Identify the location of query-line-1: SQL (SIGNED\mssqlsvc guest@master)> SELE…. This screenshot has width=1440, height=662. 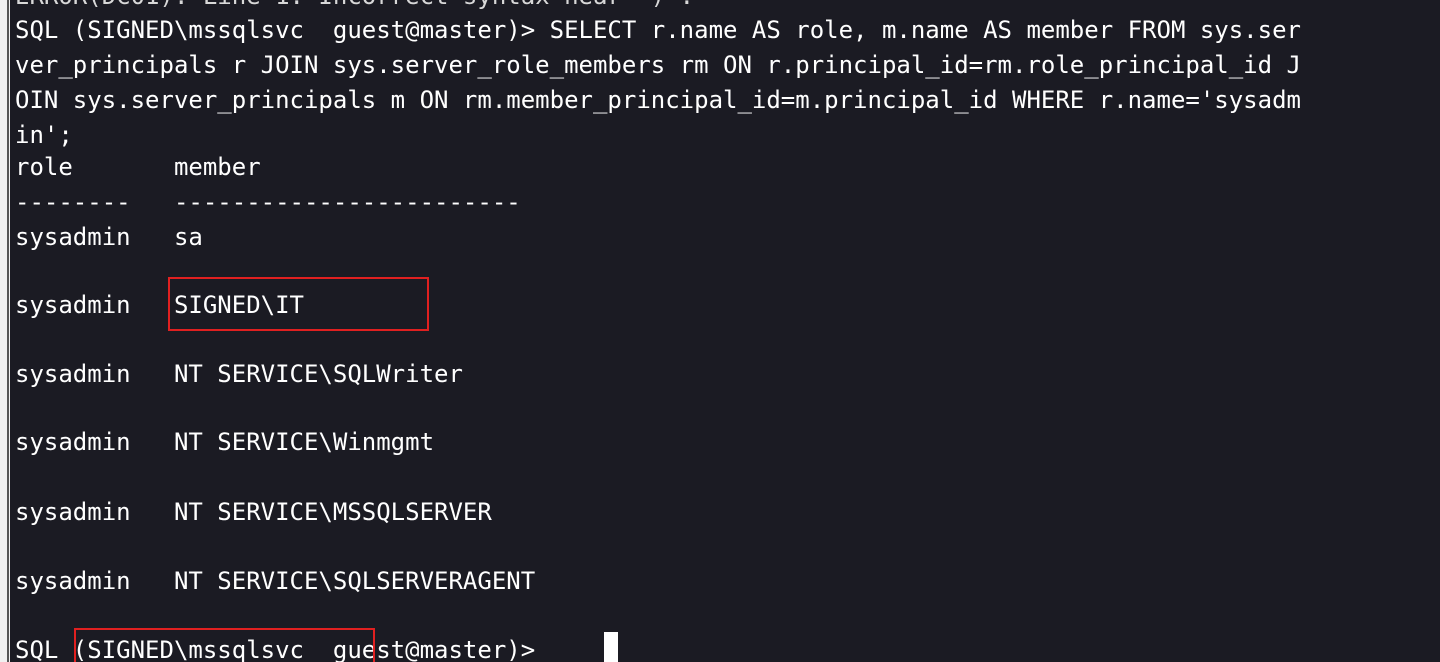
(658, 30).